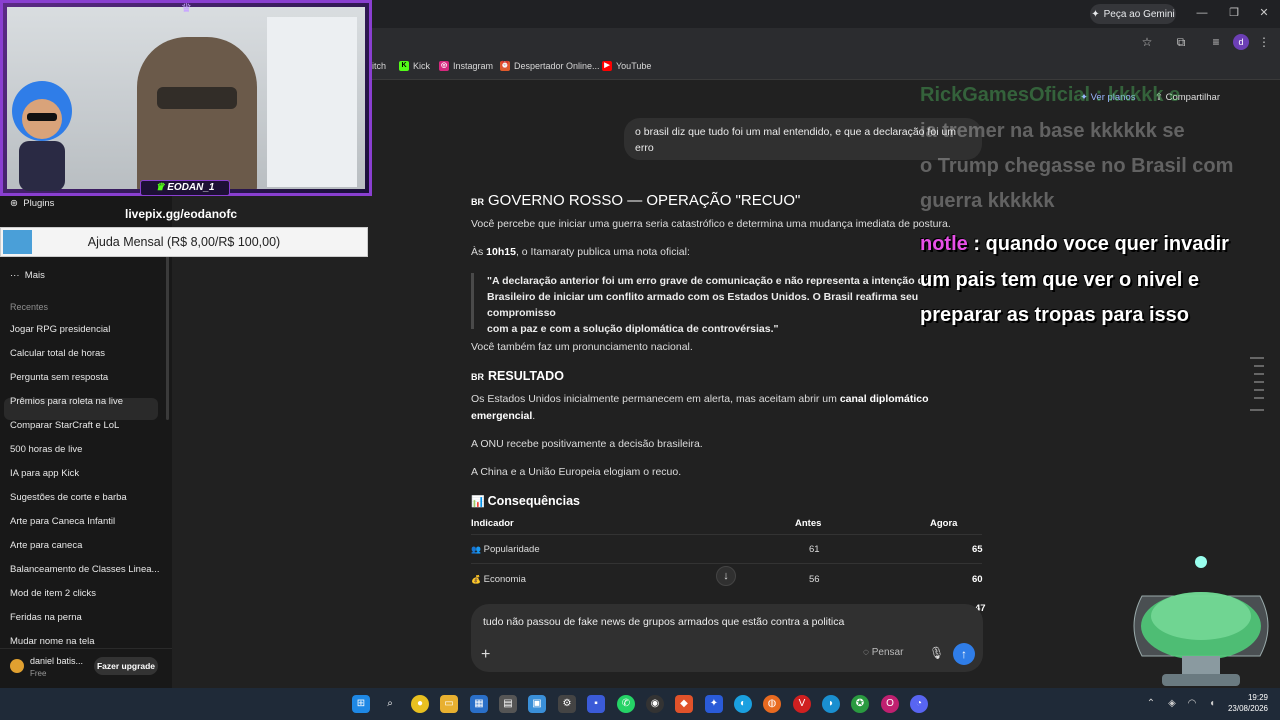 Image resolution: width=1280 pixels, height=720 pixels. I want to click on windows-start-icon: ⊞, so click(361, 704).